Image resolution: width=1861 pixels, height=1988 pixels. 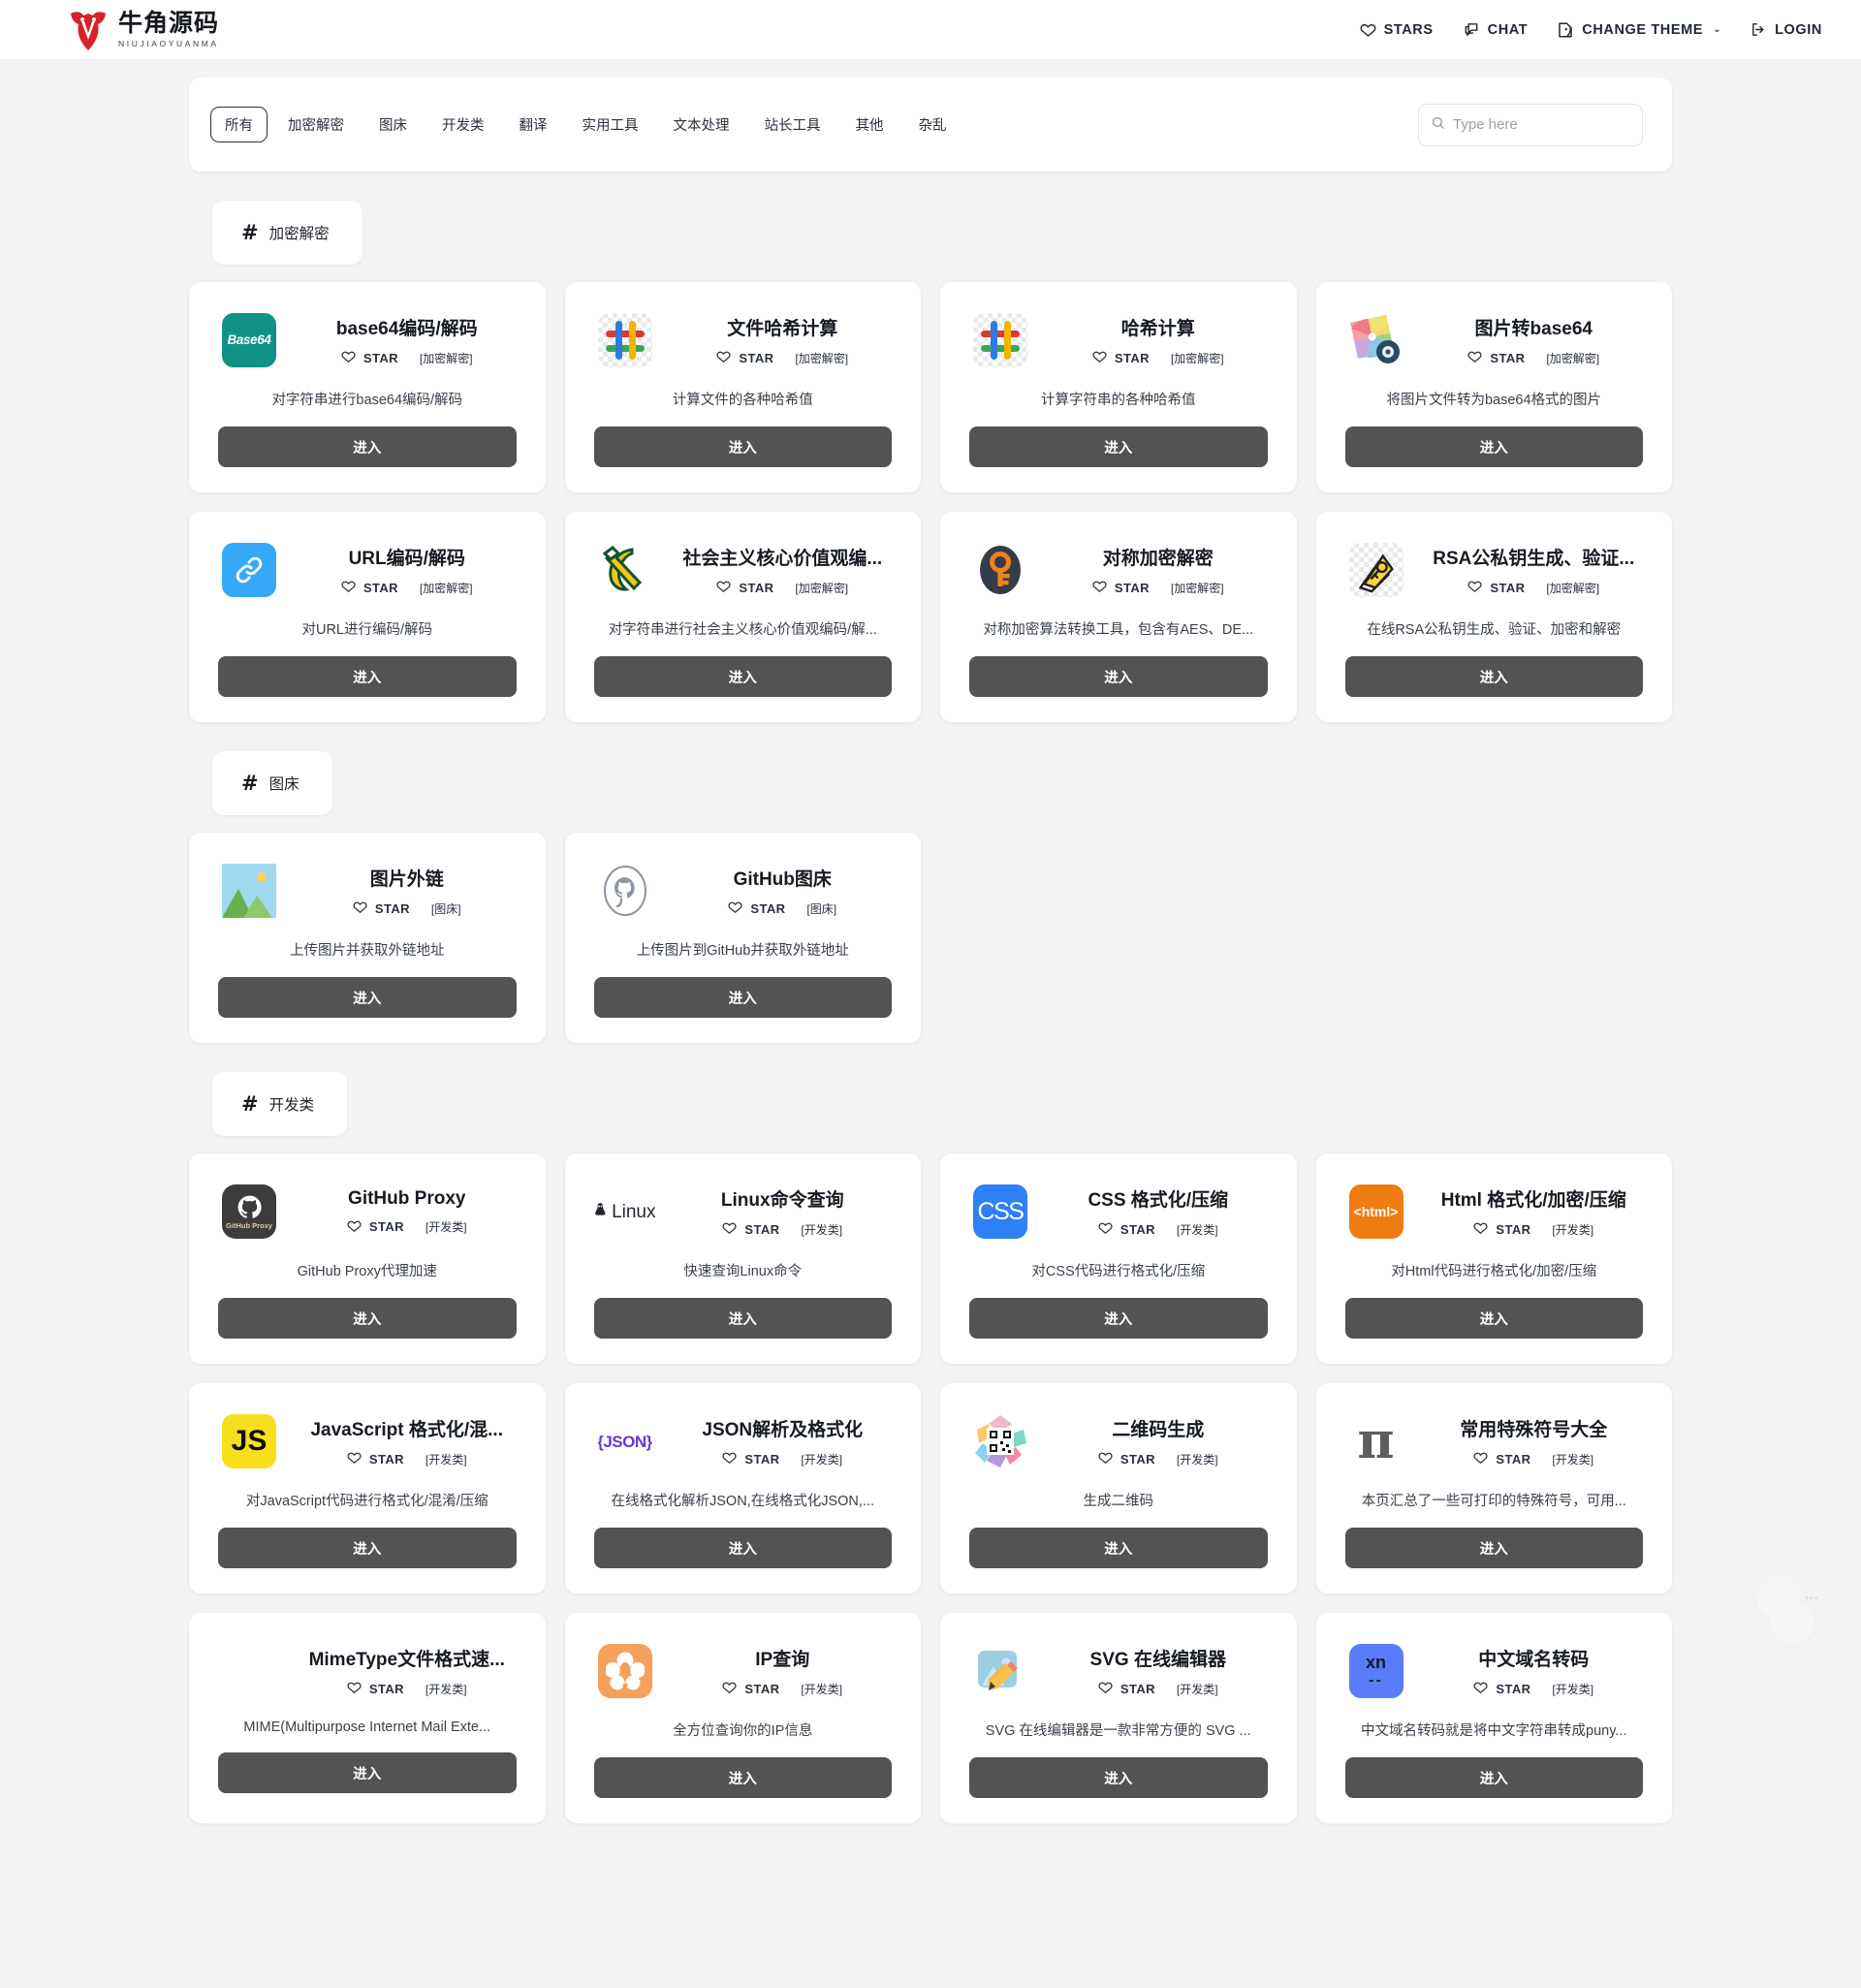 I want to click on tool-card: IP IP查询 STAR [开发类] 全方位查询你的IP信息 进入, so click(x=742, y=1718).